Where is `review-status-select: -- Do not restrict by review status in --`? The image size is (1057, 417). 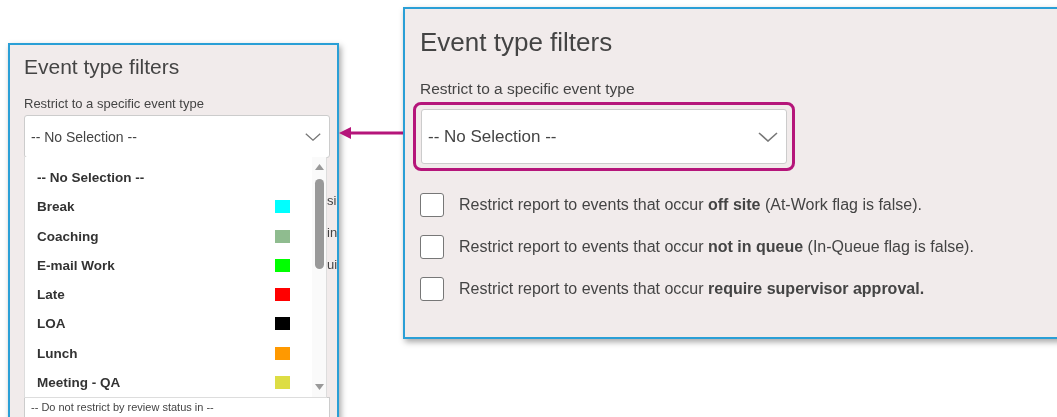
review-status-select: -- Do not restrict by review status in -- is located at coordinates (177, 407).